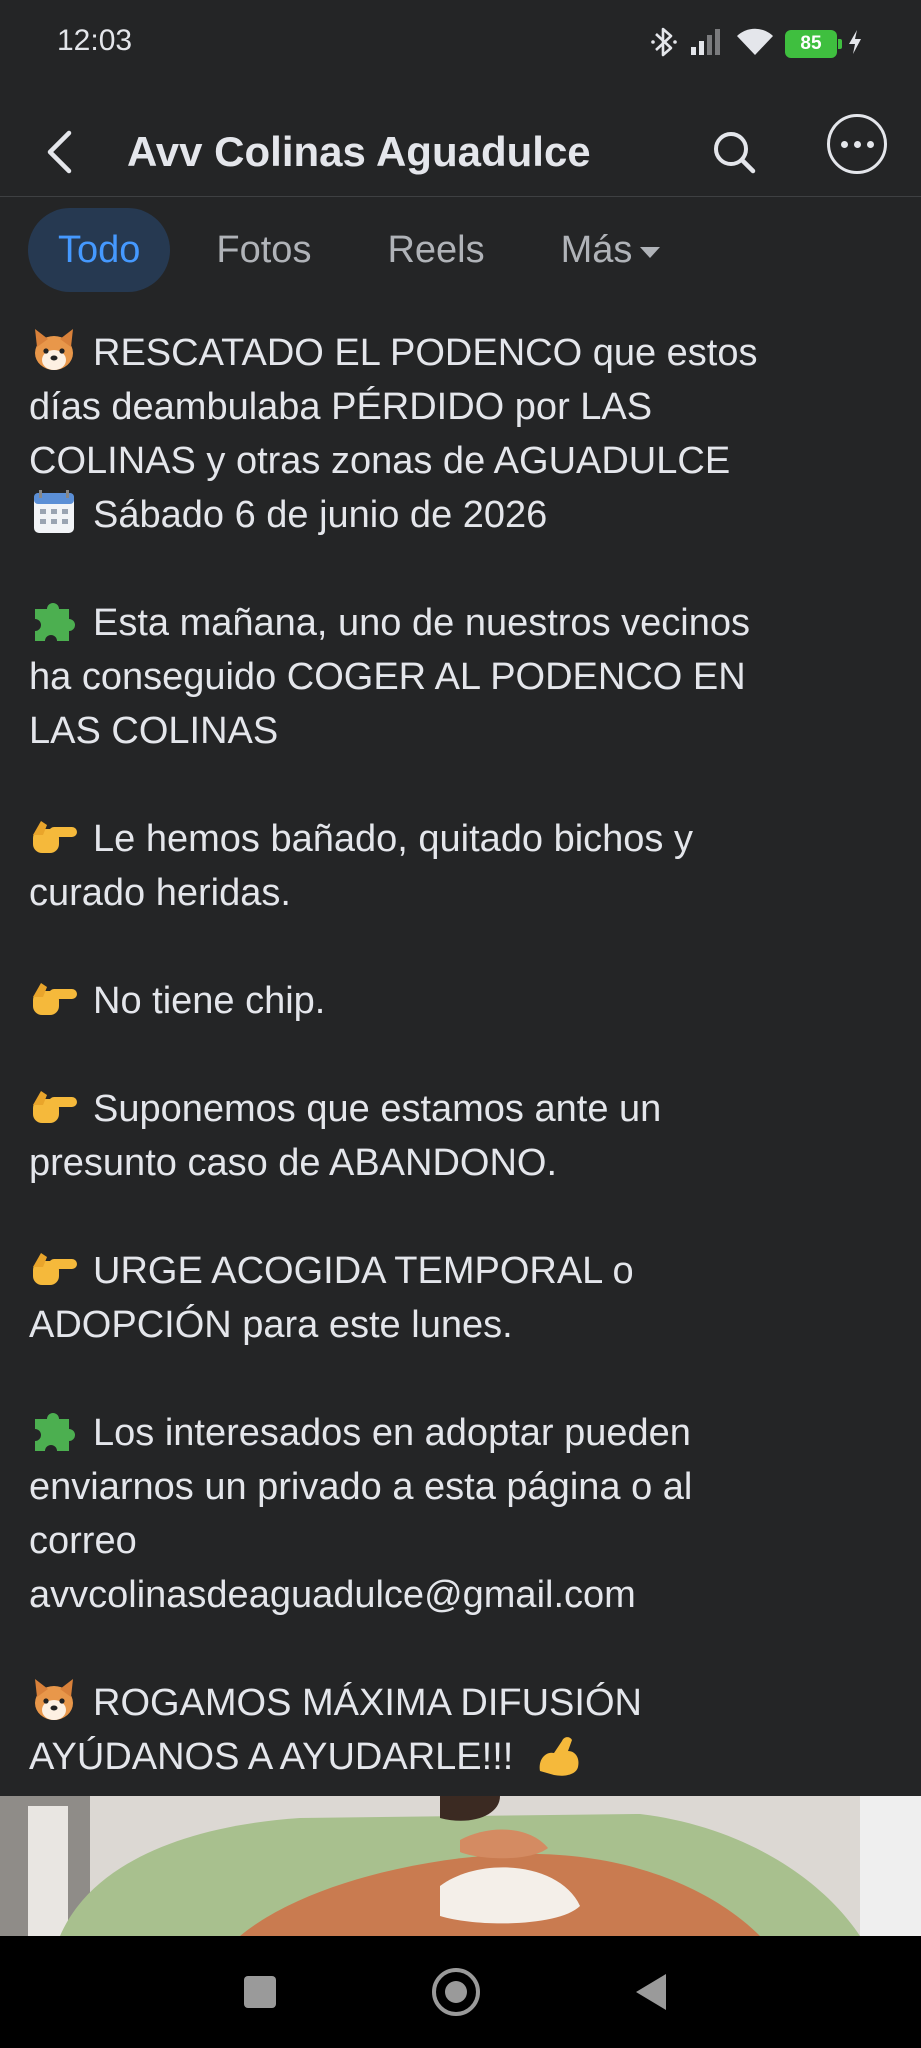  Describe the element at coordinates (54, 511) in the screenshot. I see `calendar-emoji` at that location.